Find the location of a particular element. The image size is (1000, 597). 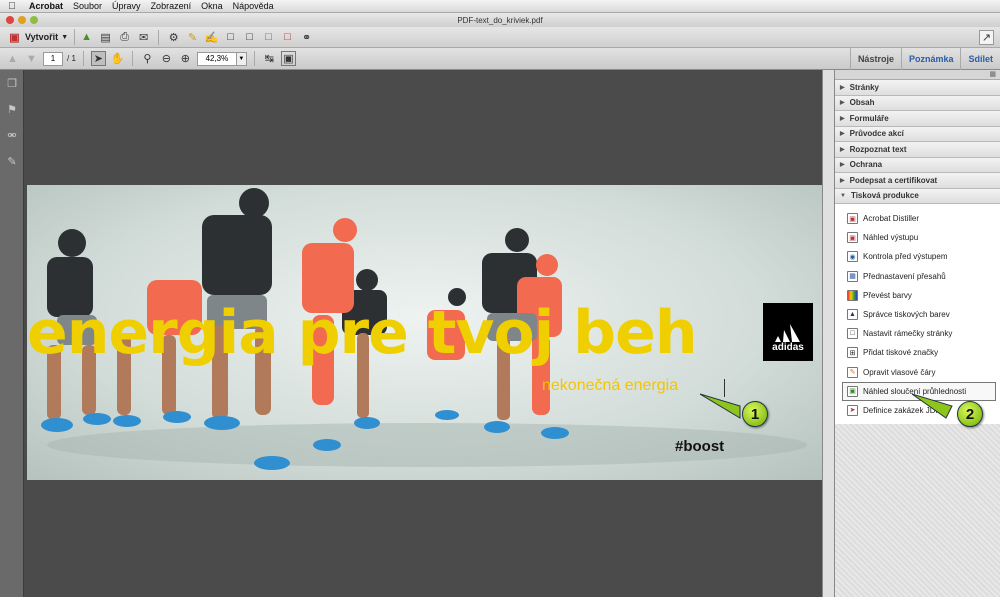

menu-okna: Okna is located at coordinates (212, 6).